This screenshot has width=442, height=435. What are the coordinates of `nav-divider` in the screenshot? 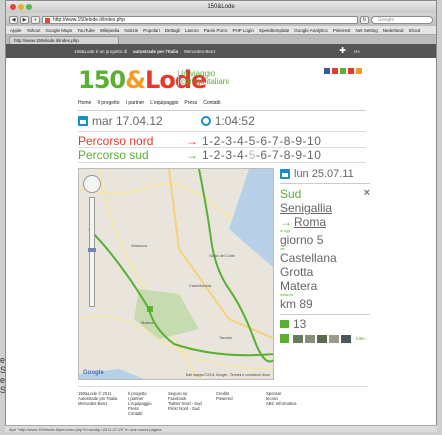 It's located at (222, 110).